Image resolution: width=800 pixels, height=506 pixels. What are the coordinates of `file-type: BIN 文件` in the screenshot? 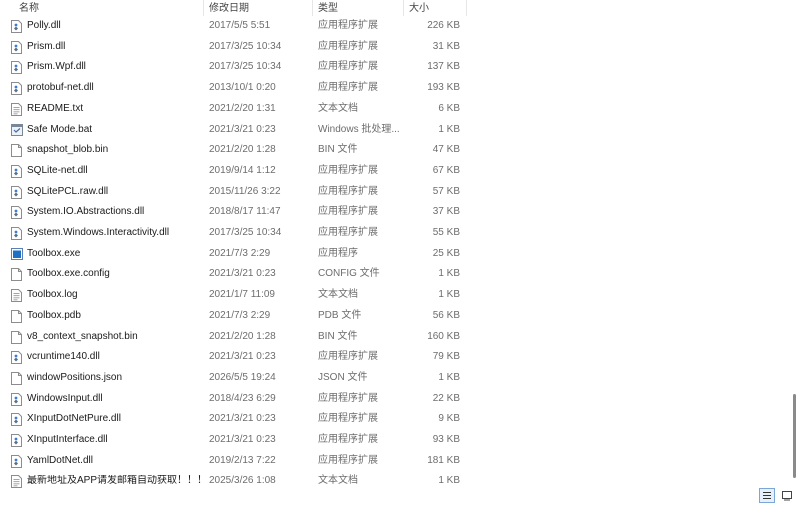 It's located at (338, 336).